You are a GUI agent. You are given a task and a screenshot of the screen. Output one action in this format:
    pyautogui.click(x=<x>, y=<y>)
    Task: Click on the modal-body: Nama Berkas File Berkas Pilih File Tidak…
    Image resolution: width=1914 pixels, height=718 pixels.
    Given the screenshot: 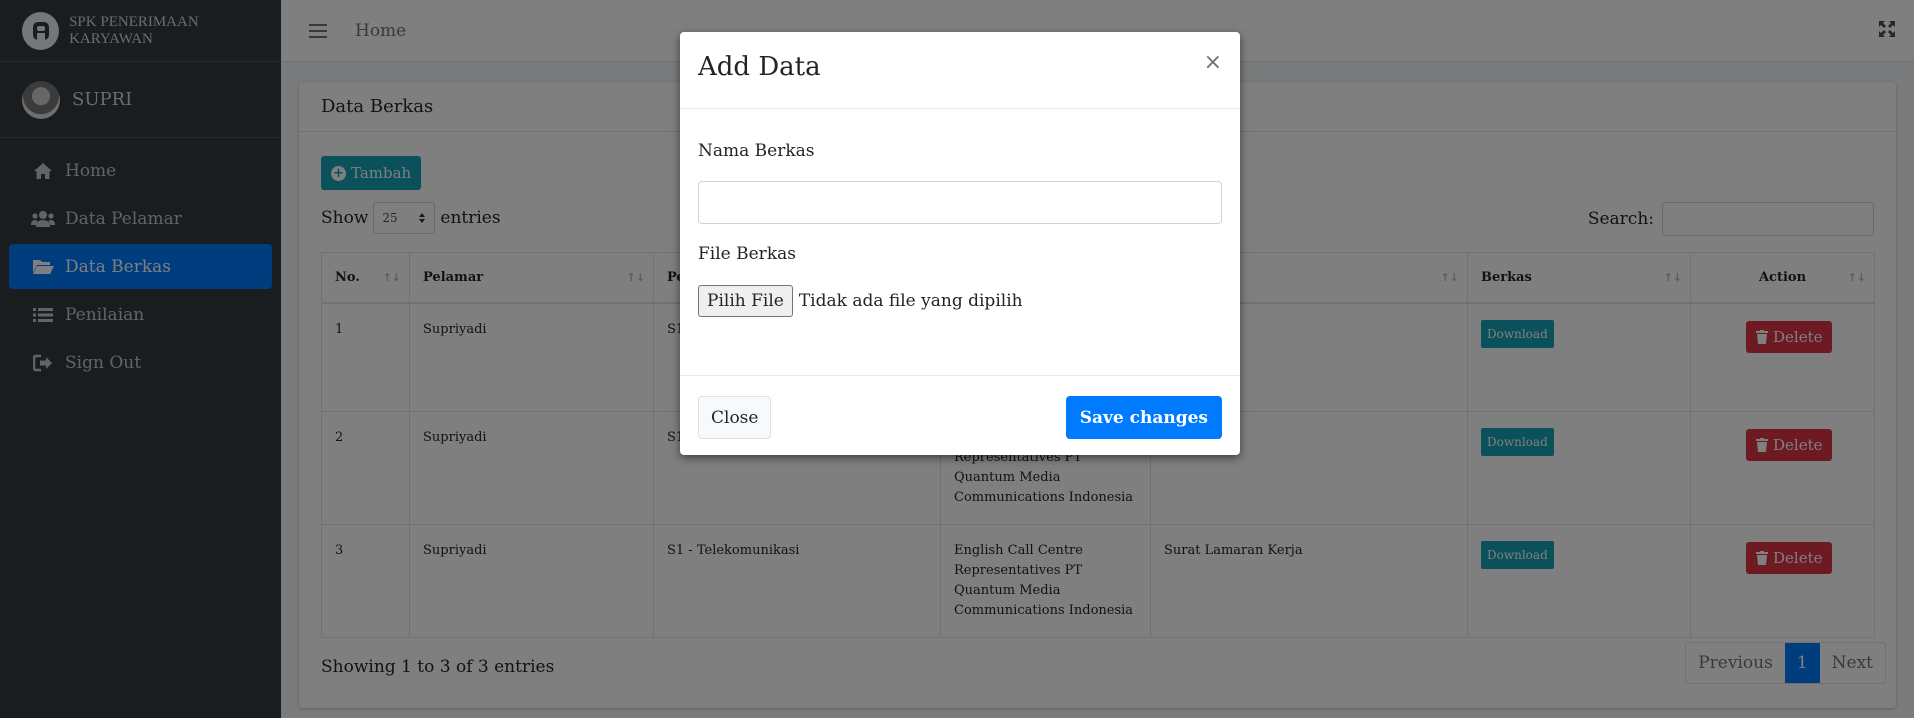 What is the action you would take?
    pyautogui.click(x=960, y=242)
    